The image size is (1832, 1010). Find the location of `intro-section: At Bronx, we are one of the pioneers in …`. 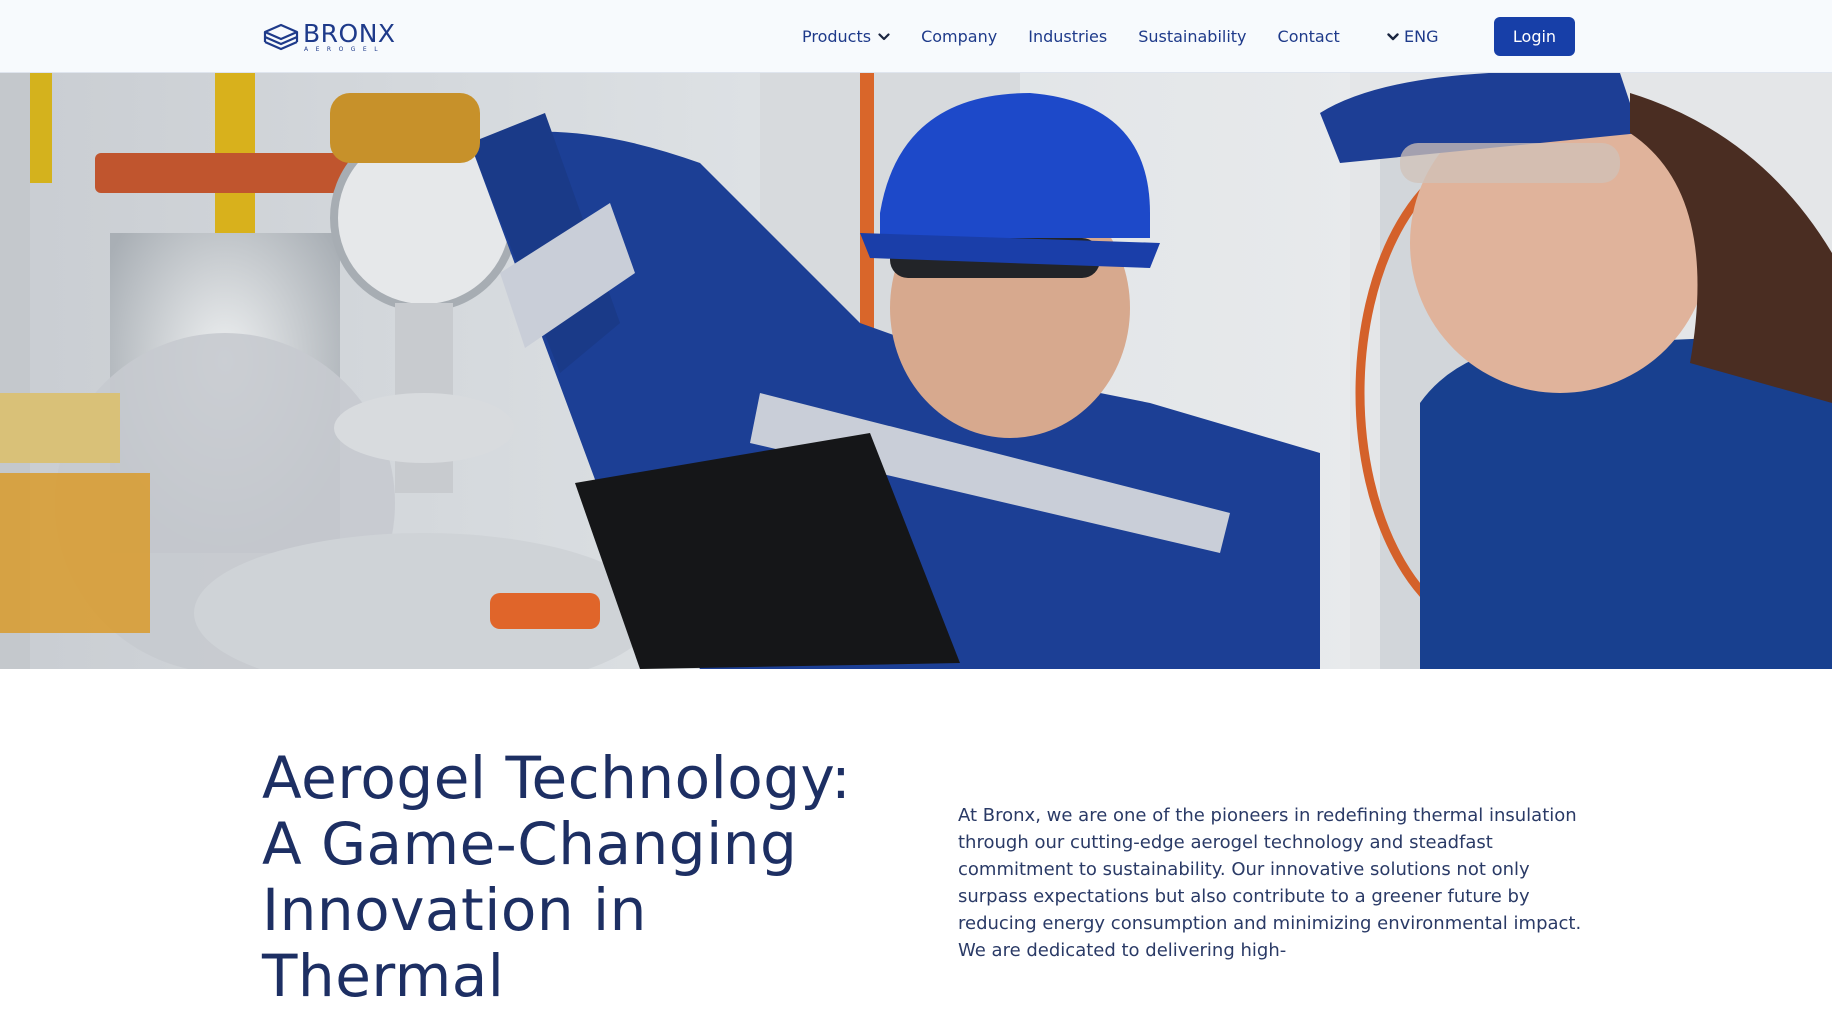

intro-section: At Bronx, we are one of the pioneers in … is located at coordinates (1273, 883).